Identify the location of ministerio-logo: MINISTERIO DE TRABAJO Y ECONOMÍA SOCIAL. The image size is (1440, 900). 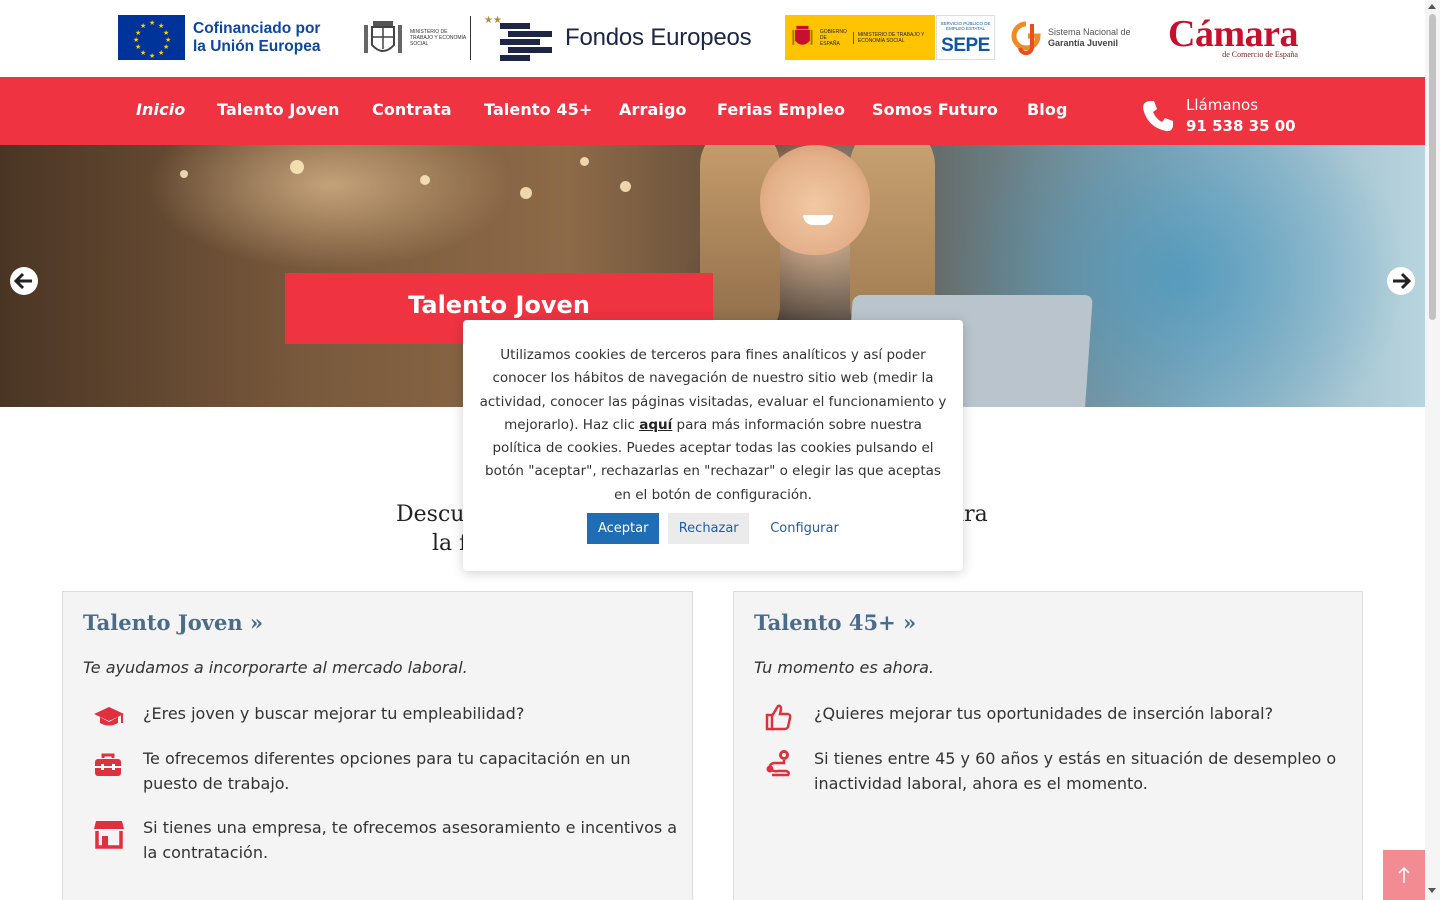
(415, 38).